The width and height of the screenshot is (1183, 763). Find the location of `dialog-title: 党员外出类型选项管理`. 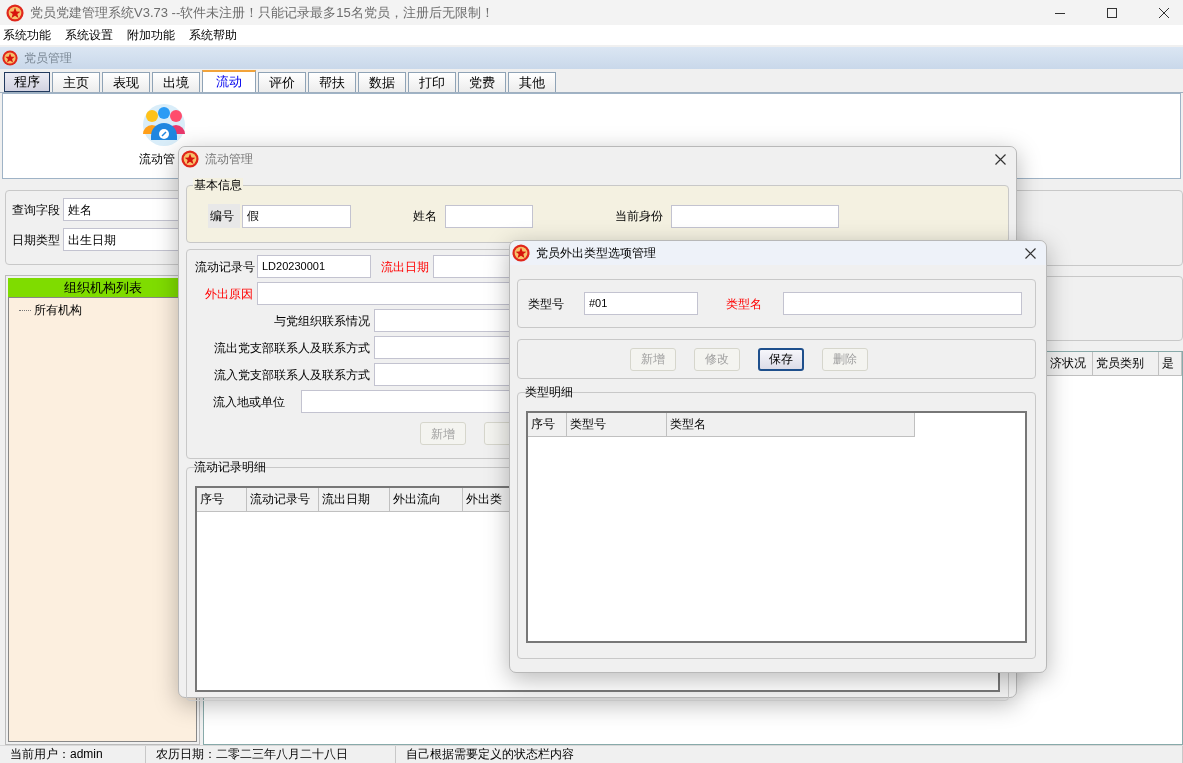

dialog-title: 党员外出类型选项管理 is located at coordinates (596, 253).